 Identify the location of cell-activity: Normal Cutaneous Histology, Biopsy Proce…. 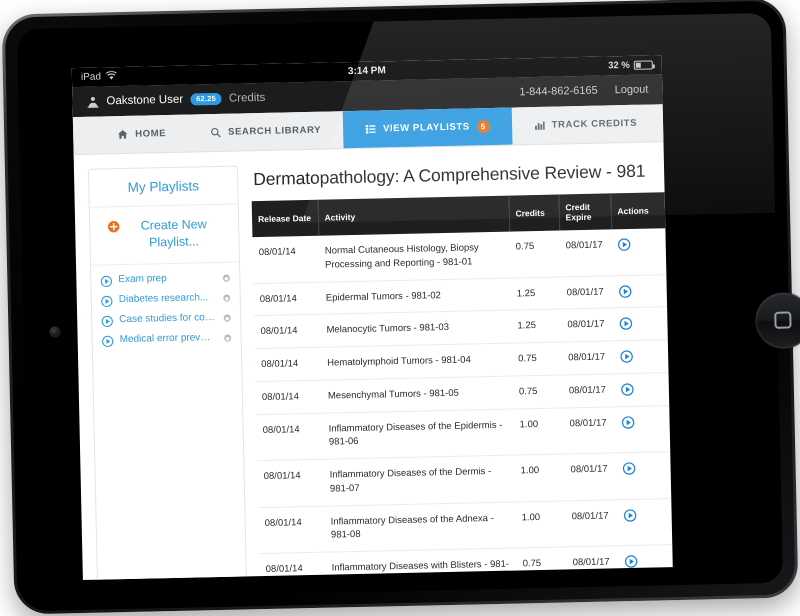
(414, 256).